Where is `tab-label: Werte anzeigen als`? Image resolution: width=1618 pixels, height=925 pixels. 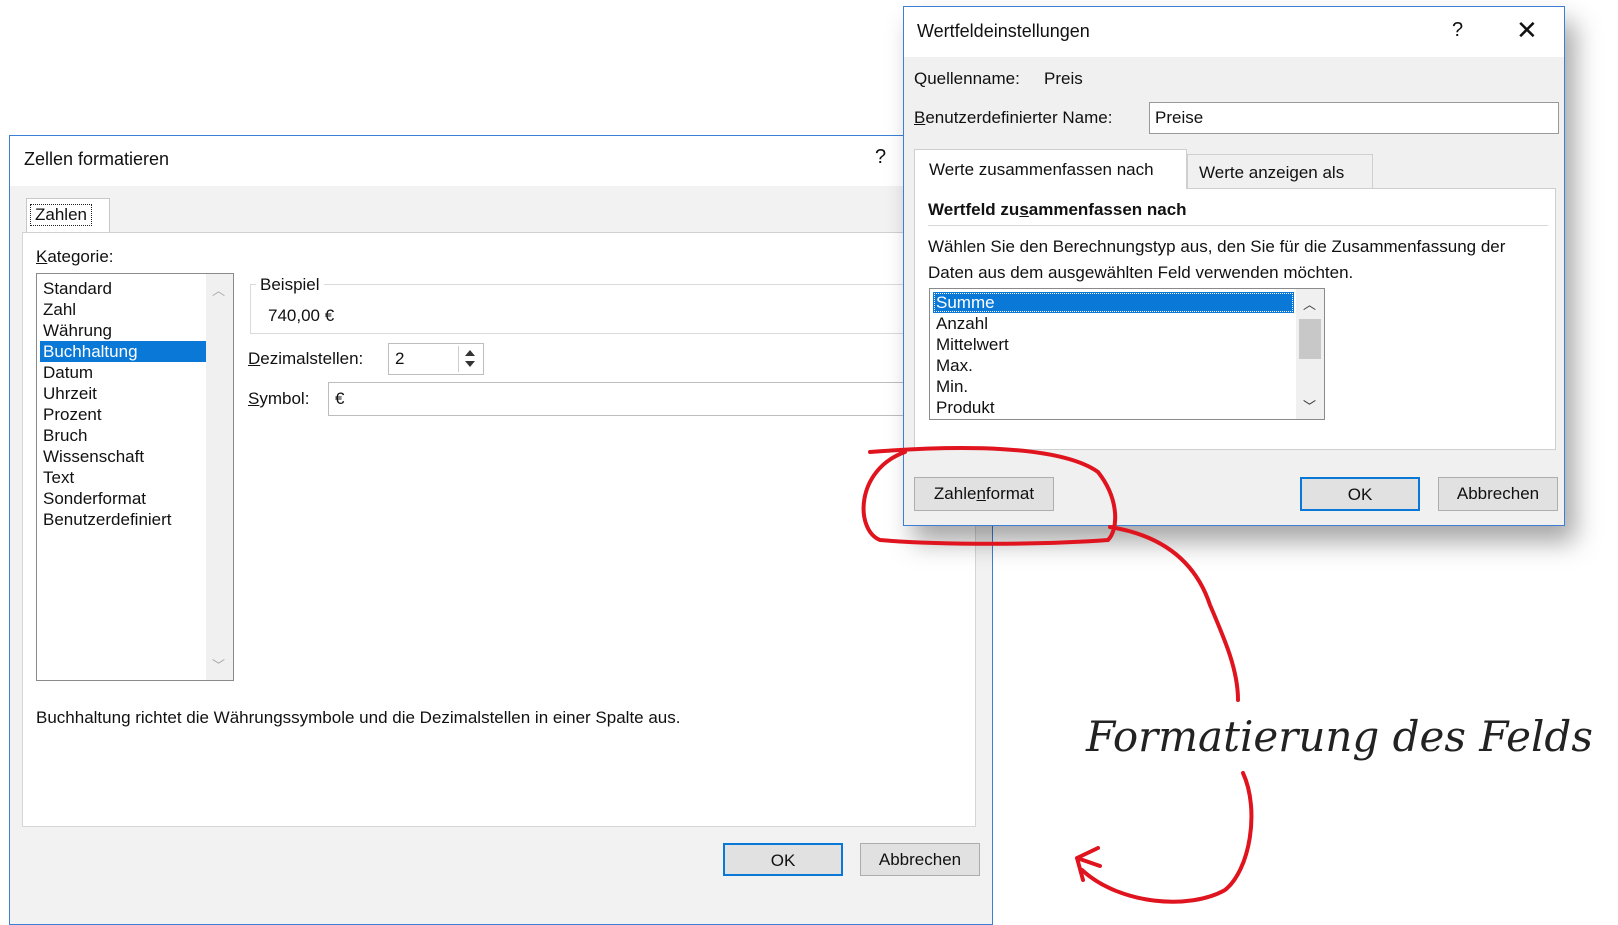
tab-label: Werte anzeigen als is located at coordinates (1272, 172).